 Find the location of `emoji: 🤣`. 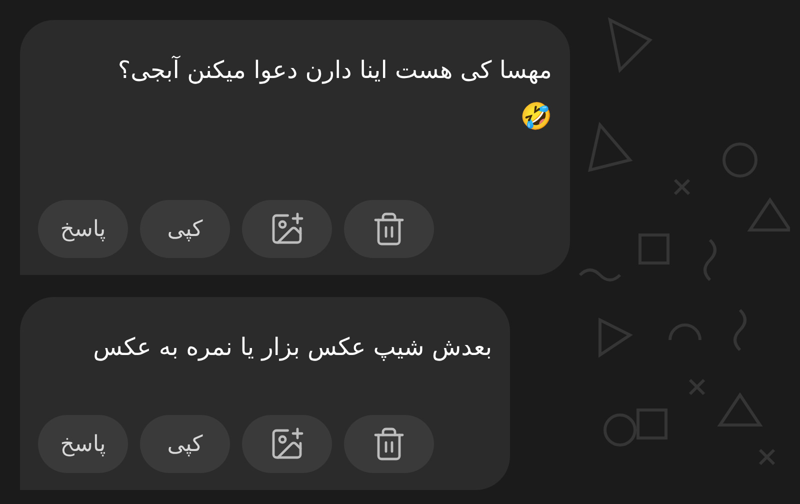

emoji: 🤣 is located at coordinates (536, 117).